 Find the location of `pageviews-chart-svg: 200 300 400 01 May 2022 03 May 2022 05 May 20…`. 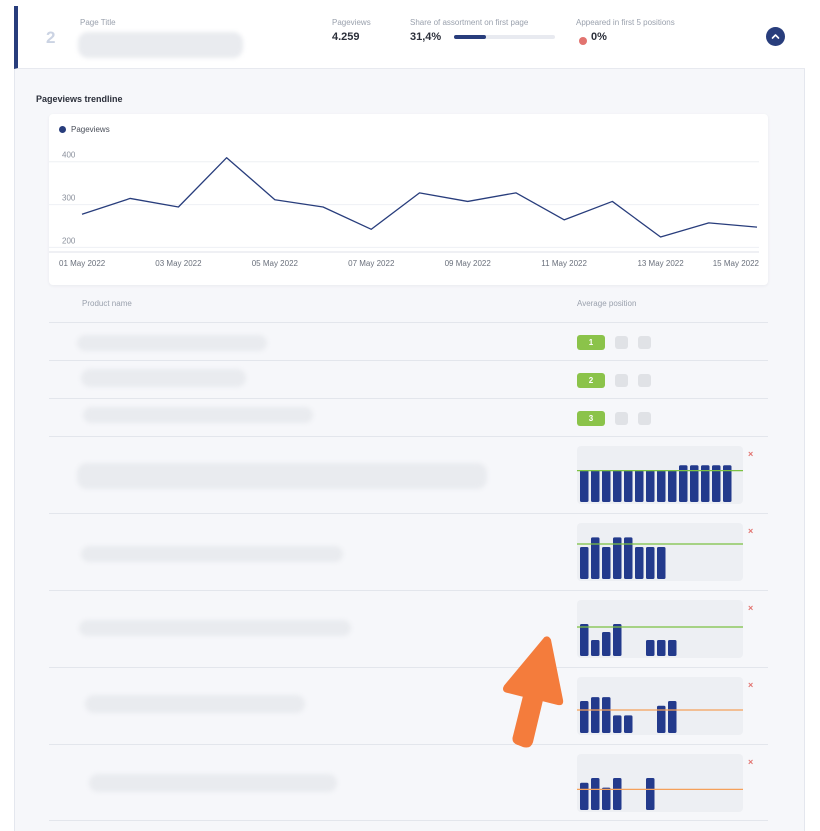

pageviews-chart-svg: 200 300 400 01 May 2022 03 May 2022 05 May 20… is located at coordinates (404, 209).